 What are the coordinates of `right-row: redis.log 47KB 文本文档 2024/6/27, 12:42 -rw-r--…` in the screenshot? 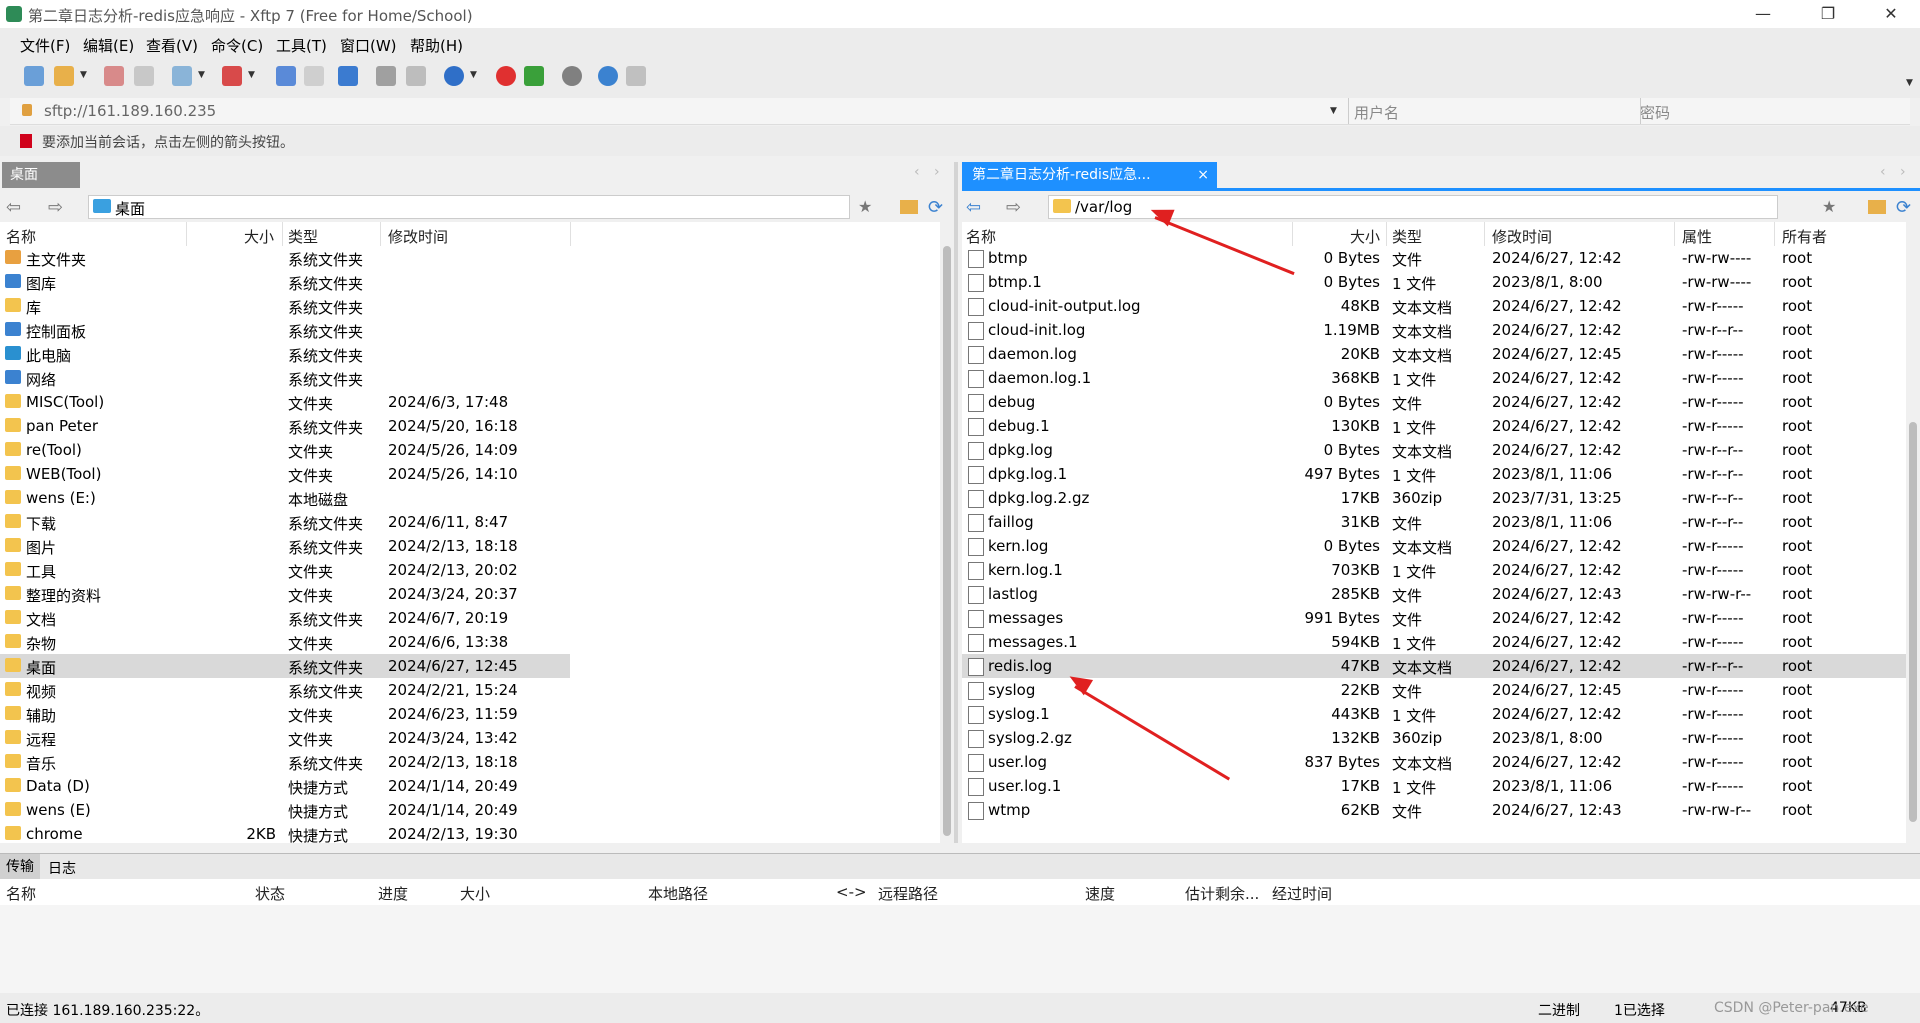 It's located at (1434, 666).